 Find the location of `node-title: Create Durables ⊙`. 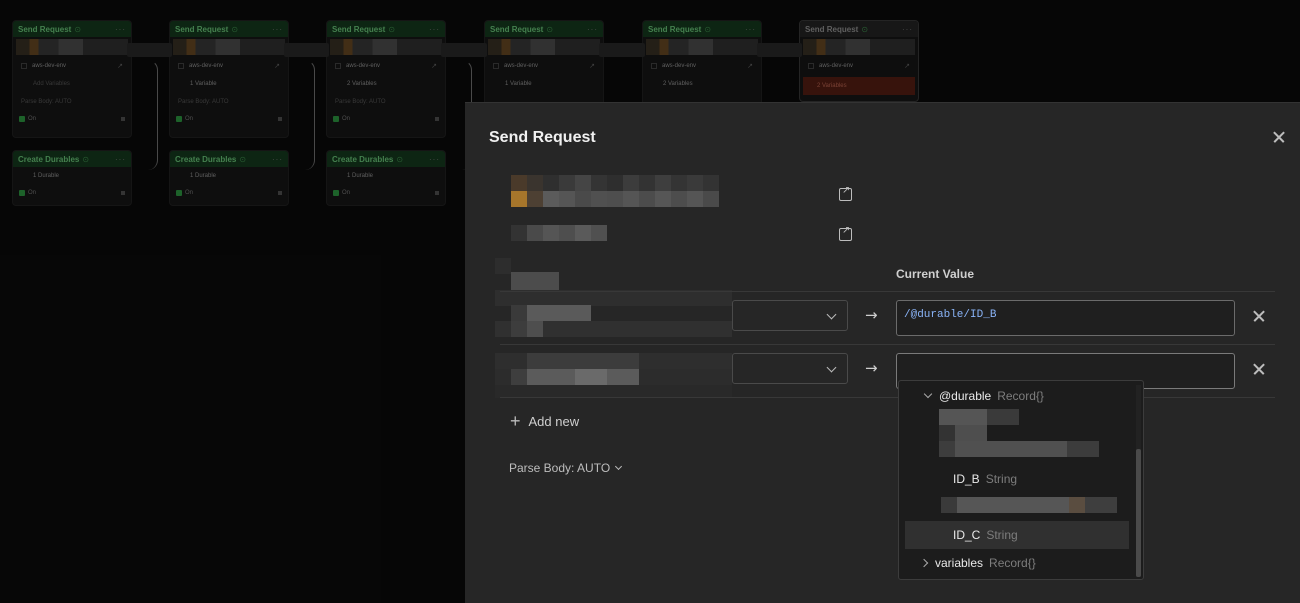

node-title: Create Durables ⊙ is located at coordinates (54, 159).